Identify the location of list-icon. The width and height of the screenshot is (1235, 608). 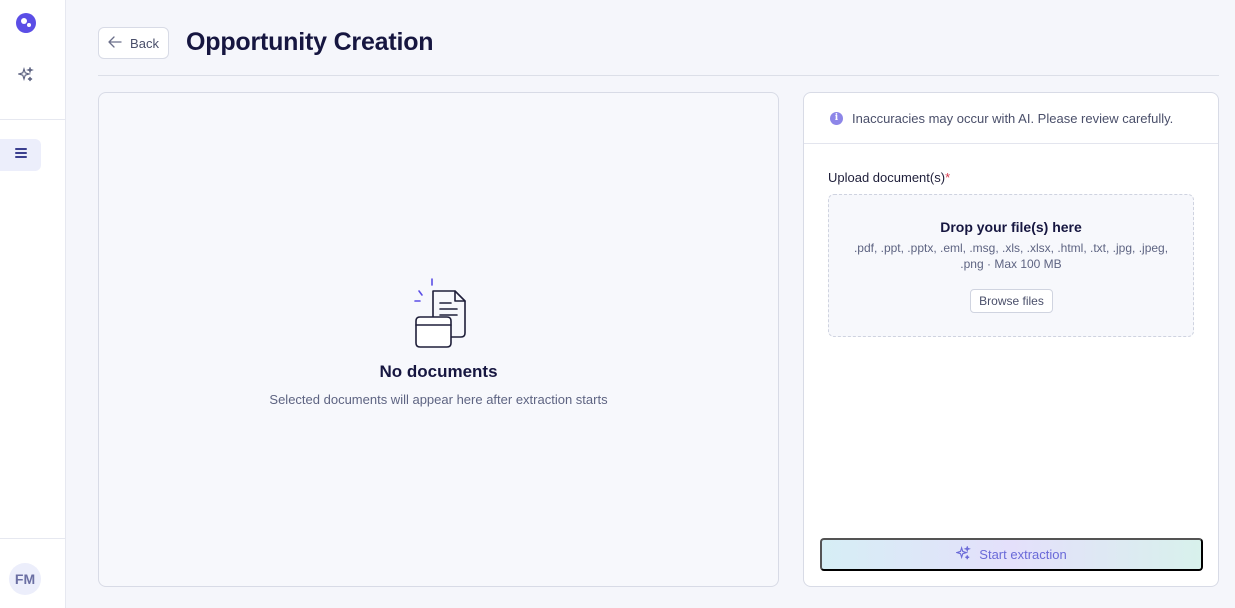
(21, 155).